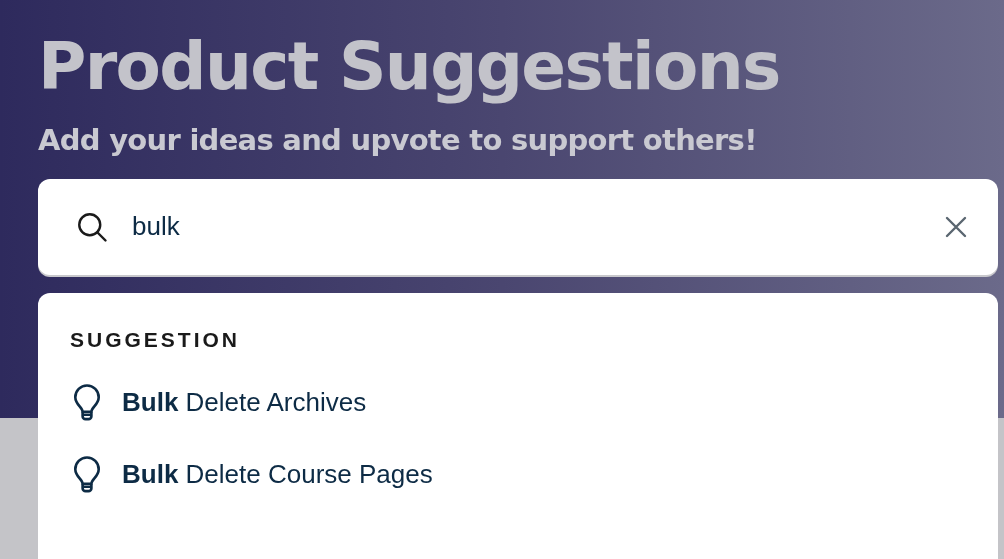  I want to click on page-title: Product Suggestions, so click(409, 67).